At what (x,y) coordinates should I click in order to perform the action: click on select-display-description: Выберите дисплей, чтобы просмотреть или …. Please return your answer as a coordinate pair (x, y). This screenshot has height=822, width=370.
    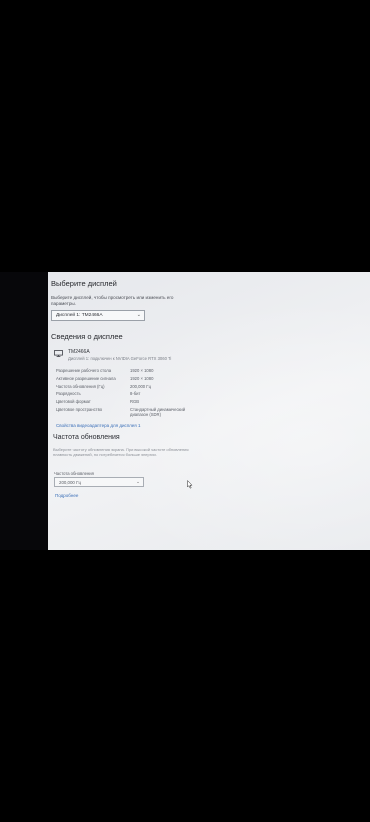
    Looking at the image, I should click on (112, 300).